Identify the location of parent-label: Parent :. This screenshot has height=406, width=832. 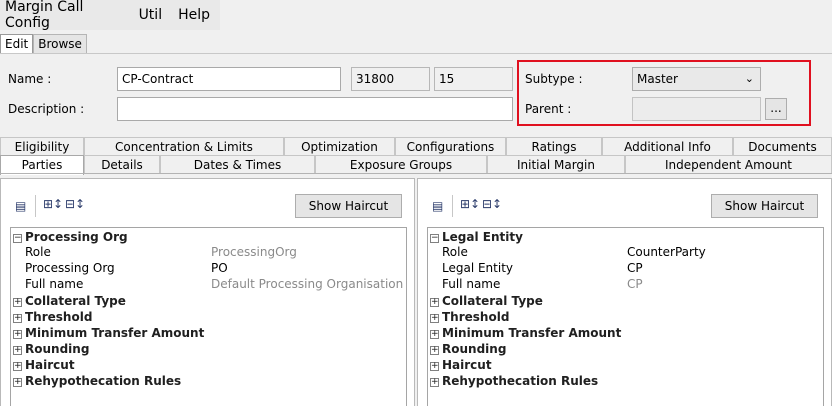
(548, 109).